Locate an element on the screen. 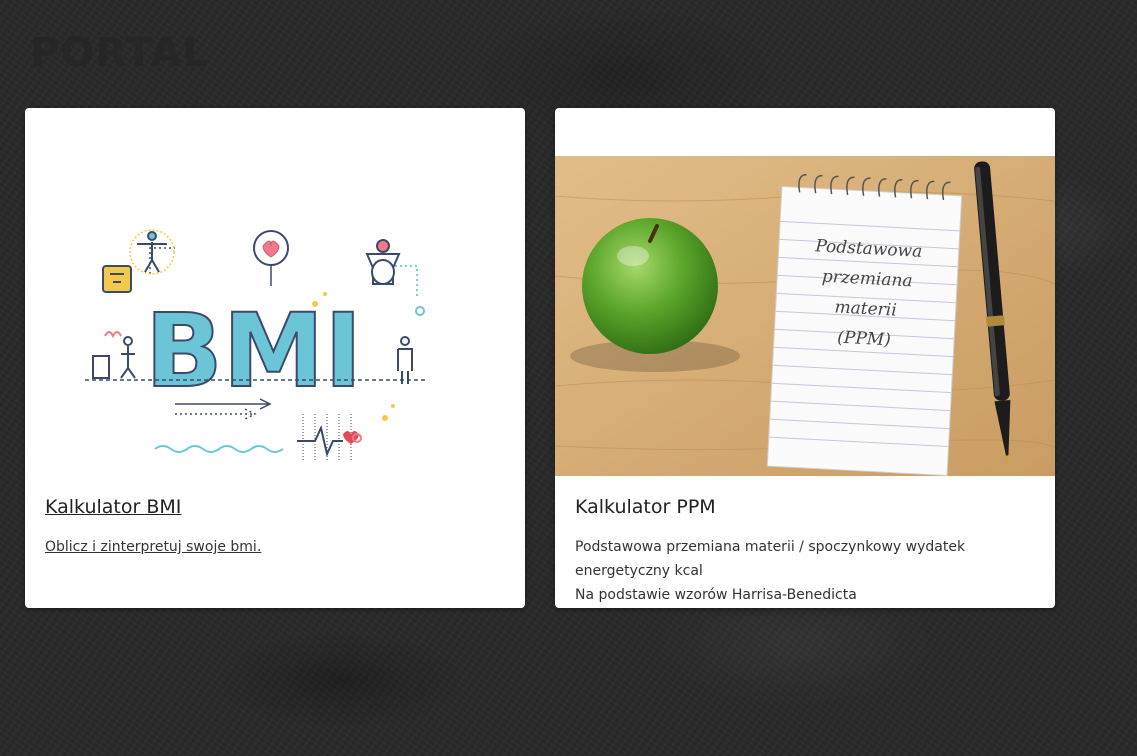 The height and width of the screenshot is (756, 1137). ppm-card-title: Kalkulator PPM is located at coordinates (645, 507).